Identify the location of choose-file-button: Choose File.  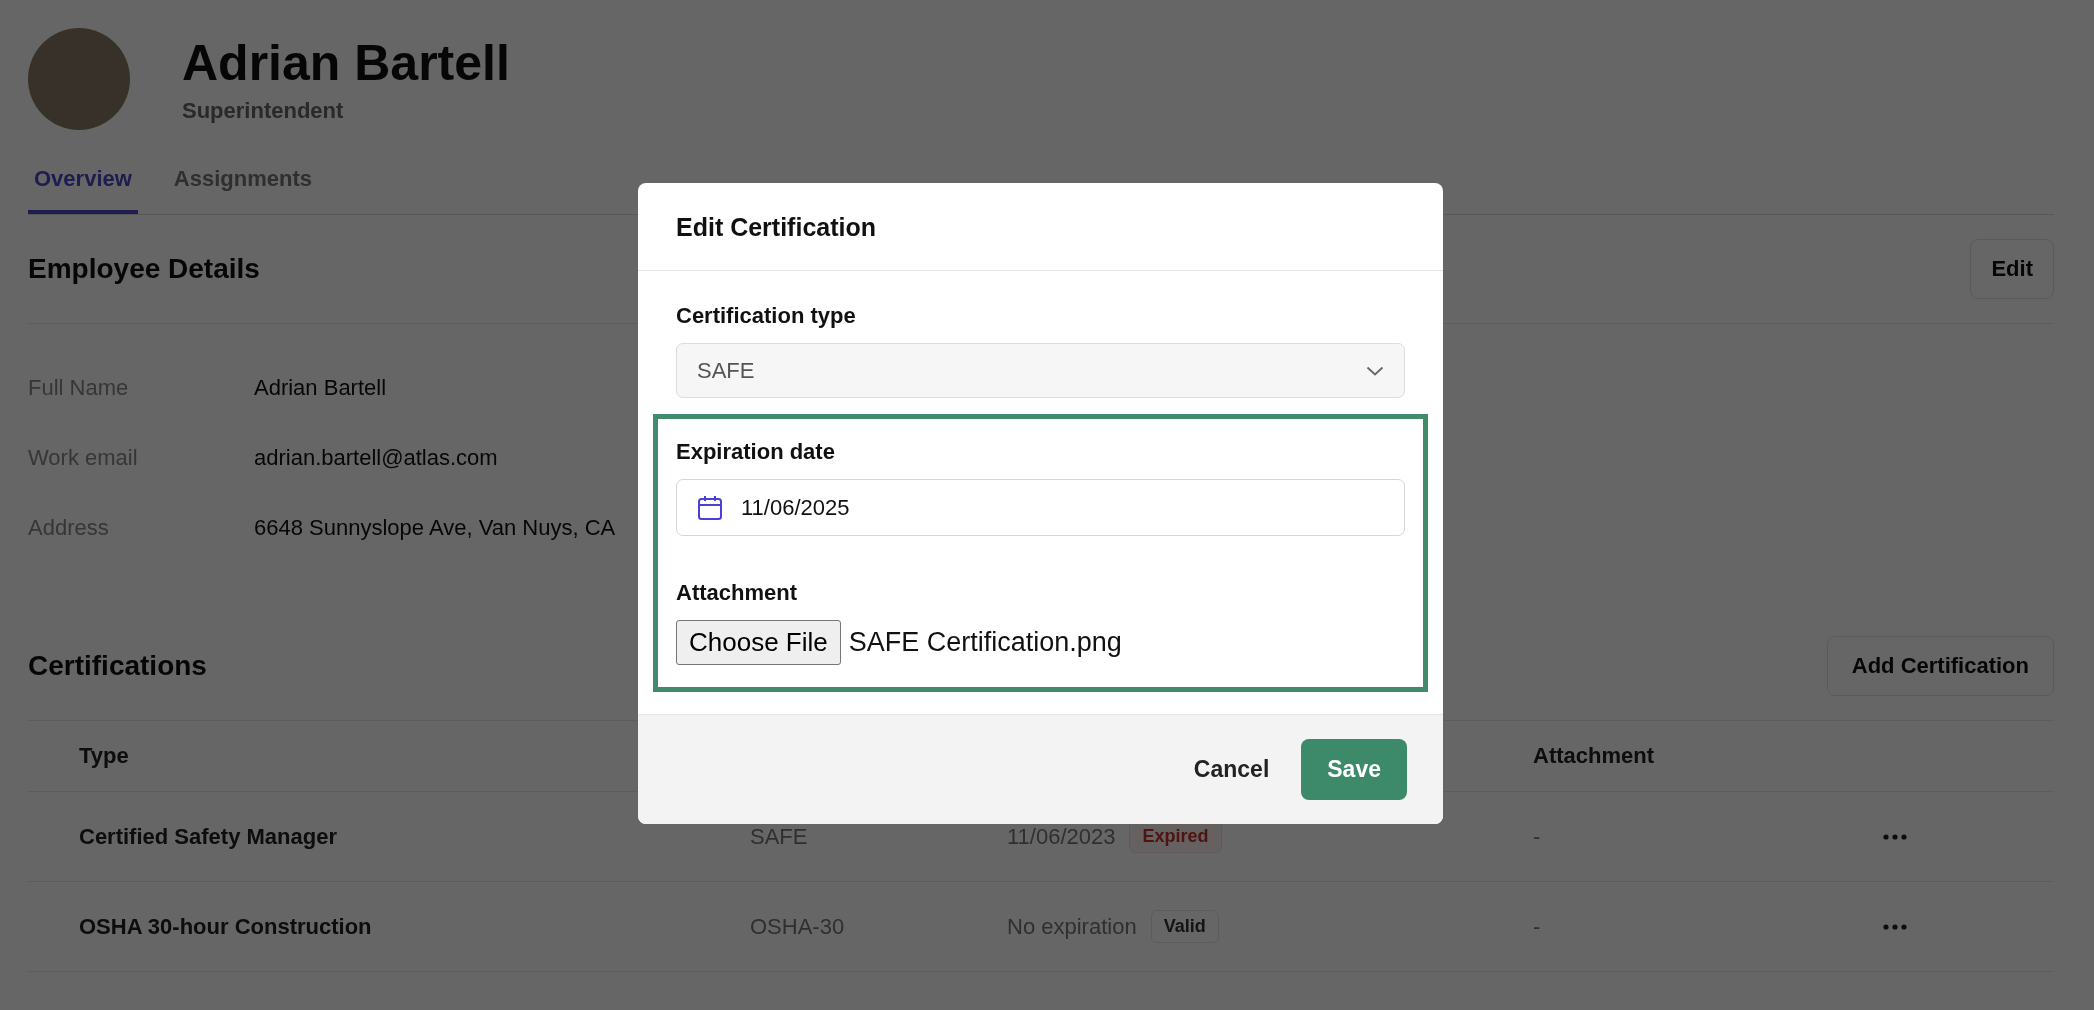
(758, 642).